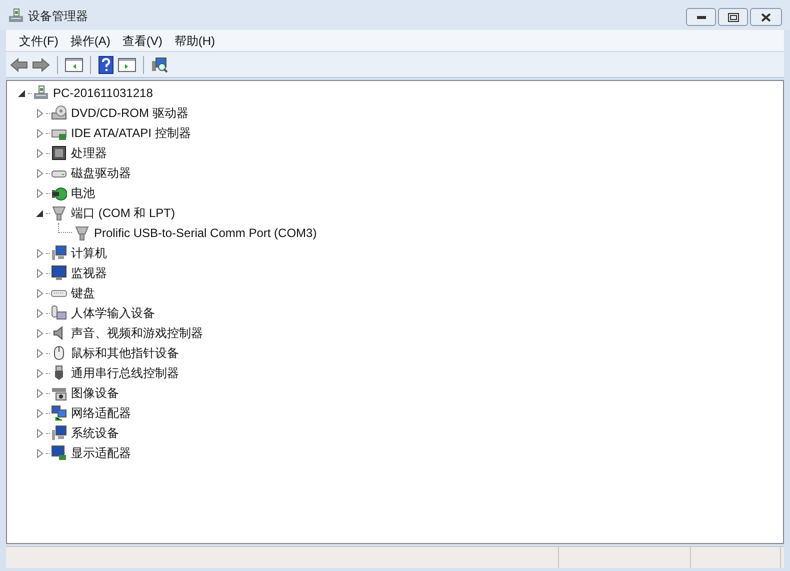 Image resolution: width=790 pixels, height=571 pixels. I want to click on tree-item: 人体学输入设备, so click(113, 313).